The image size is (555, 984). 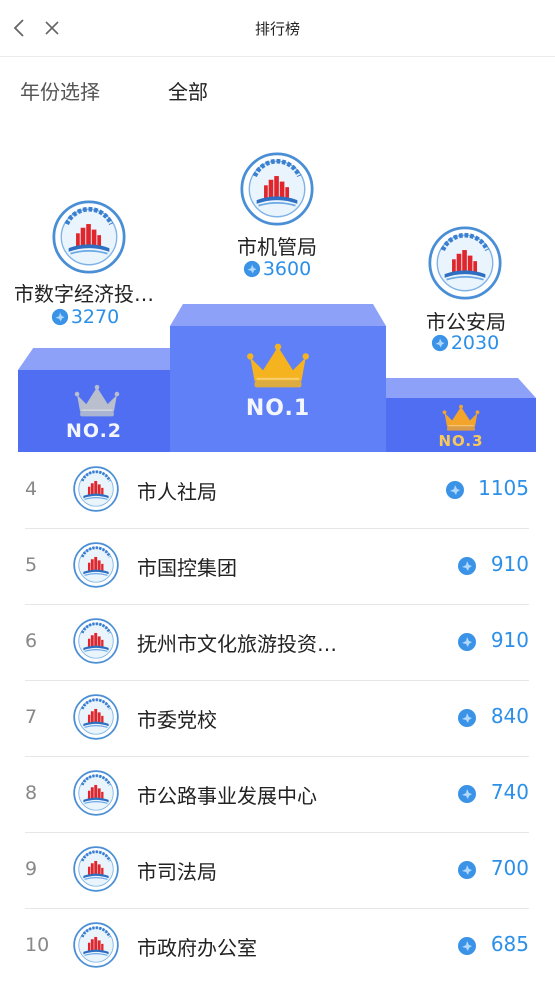 I want to click on rank-number: 9, so click(x=31, y=869).